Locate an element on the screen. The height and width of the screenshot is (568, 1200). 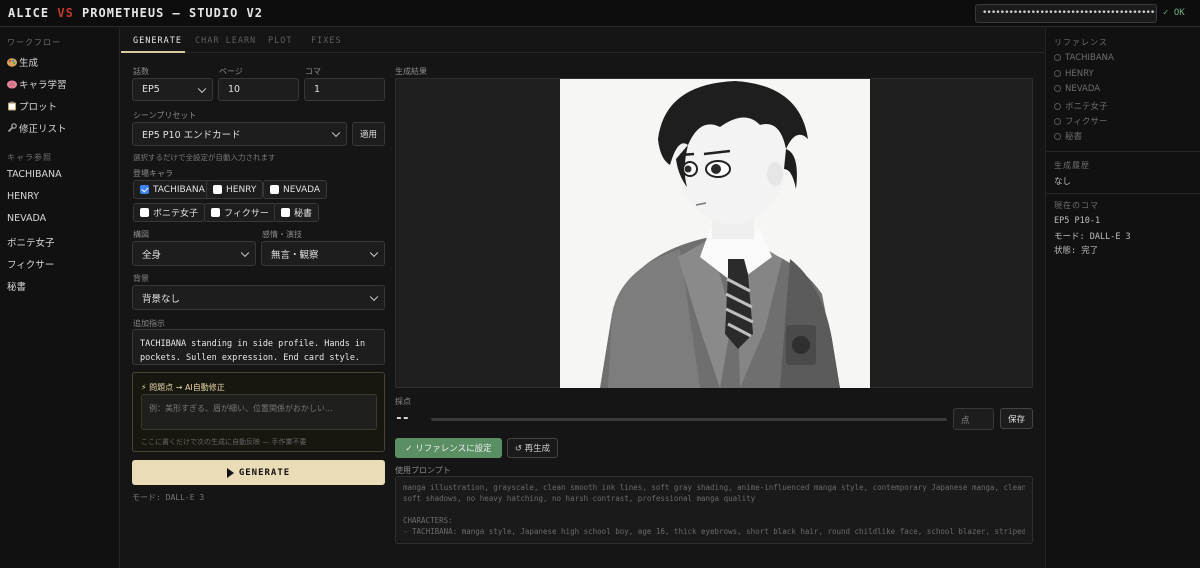
sidebar-char-nevada: NEVADA is located at coordinates (26, 218).